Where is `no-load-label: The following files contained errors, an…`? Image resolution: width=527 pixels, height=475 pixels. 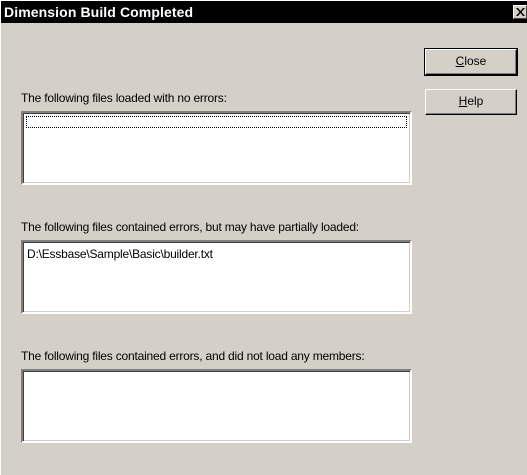 no-load-label: The following files contained errors, an… is located at coordinates (193, 356).